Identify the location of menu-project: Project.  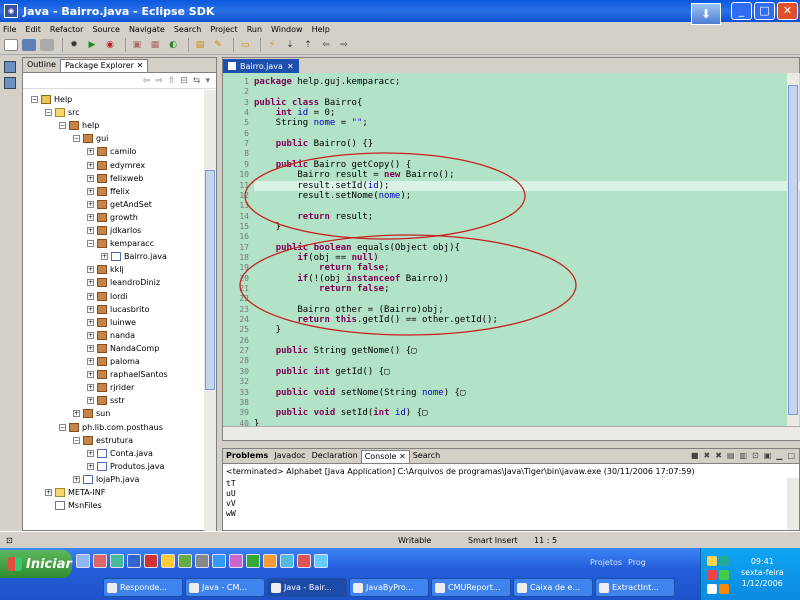
(223, 29).